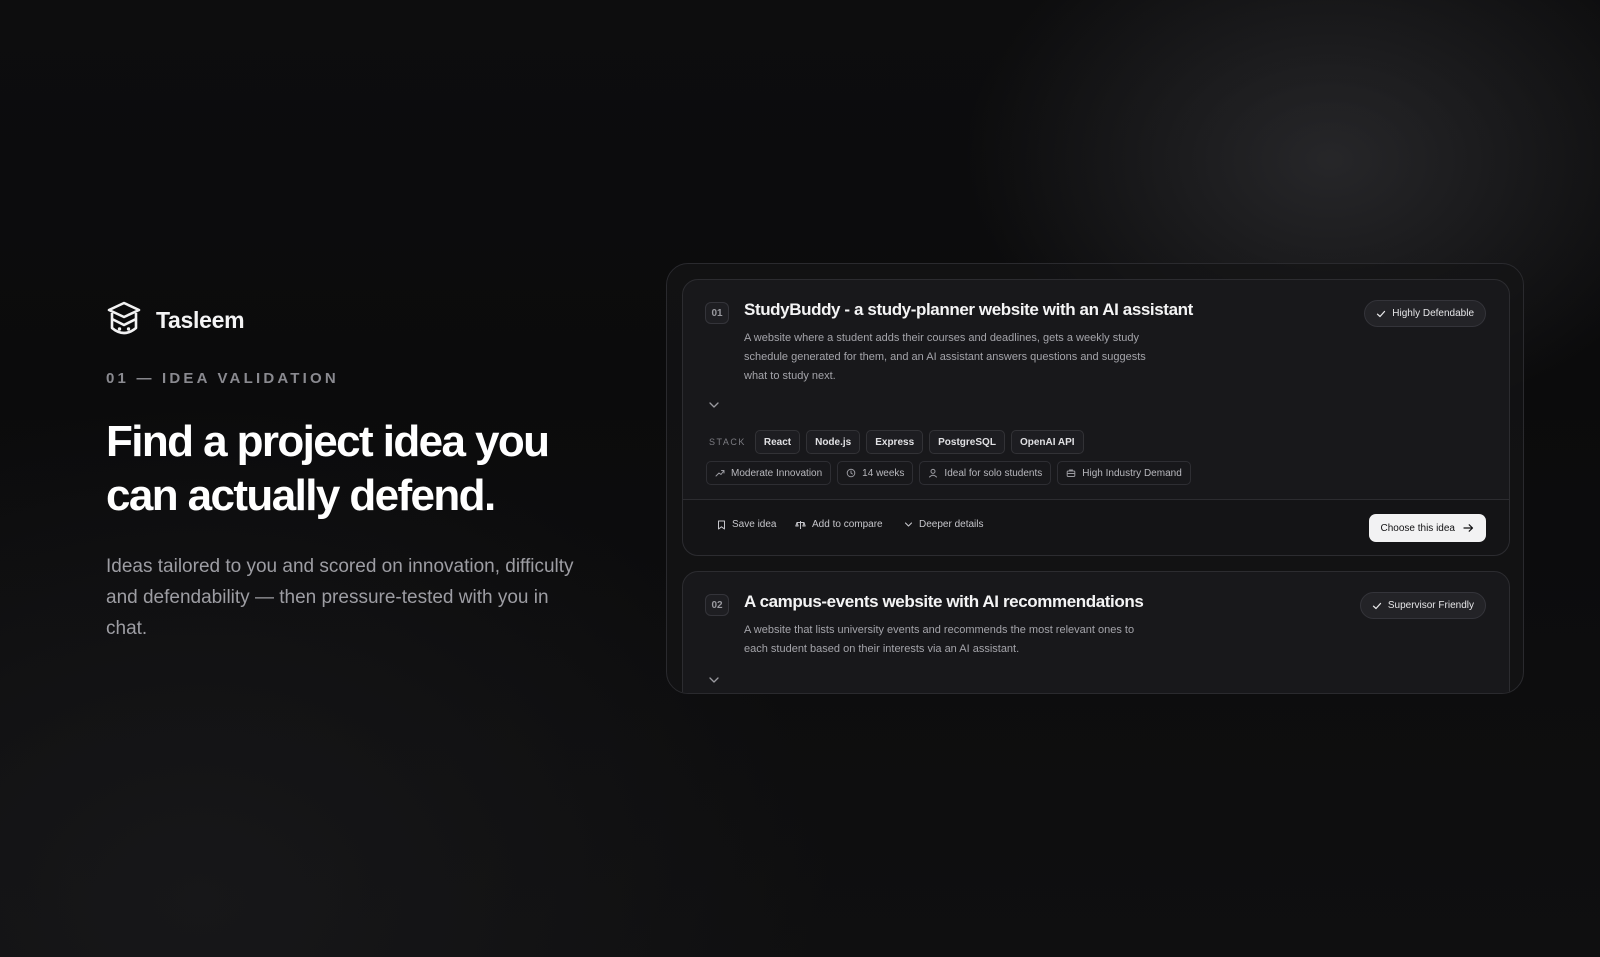  Describe the element at coordinates (721, 524) in the screenshot. I see `bookmark-icon` at that location.